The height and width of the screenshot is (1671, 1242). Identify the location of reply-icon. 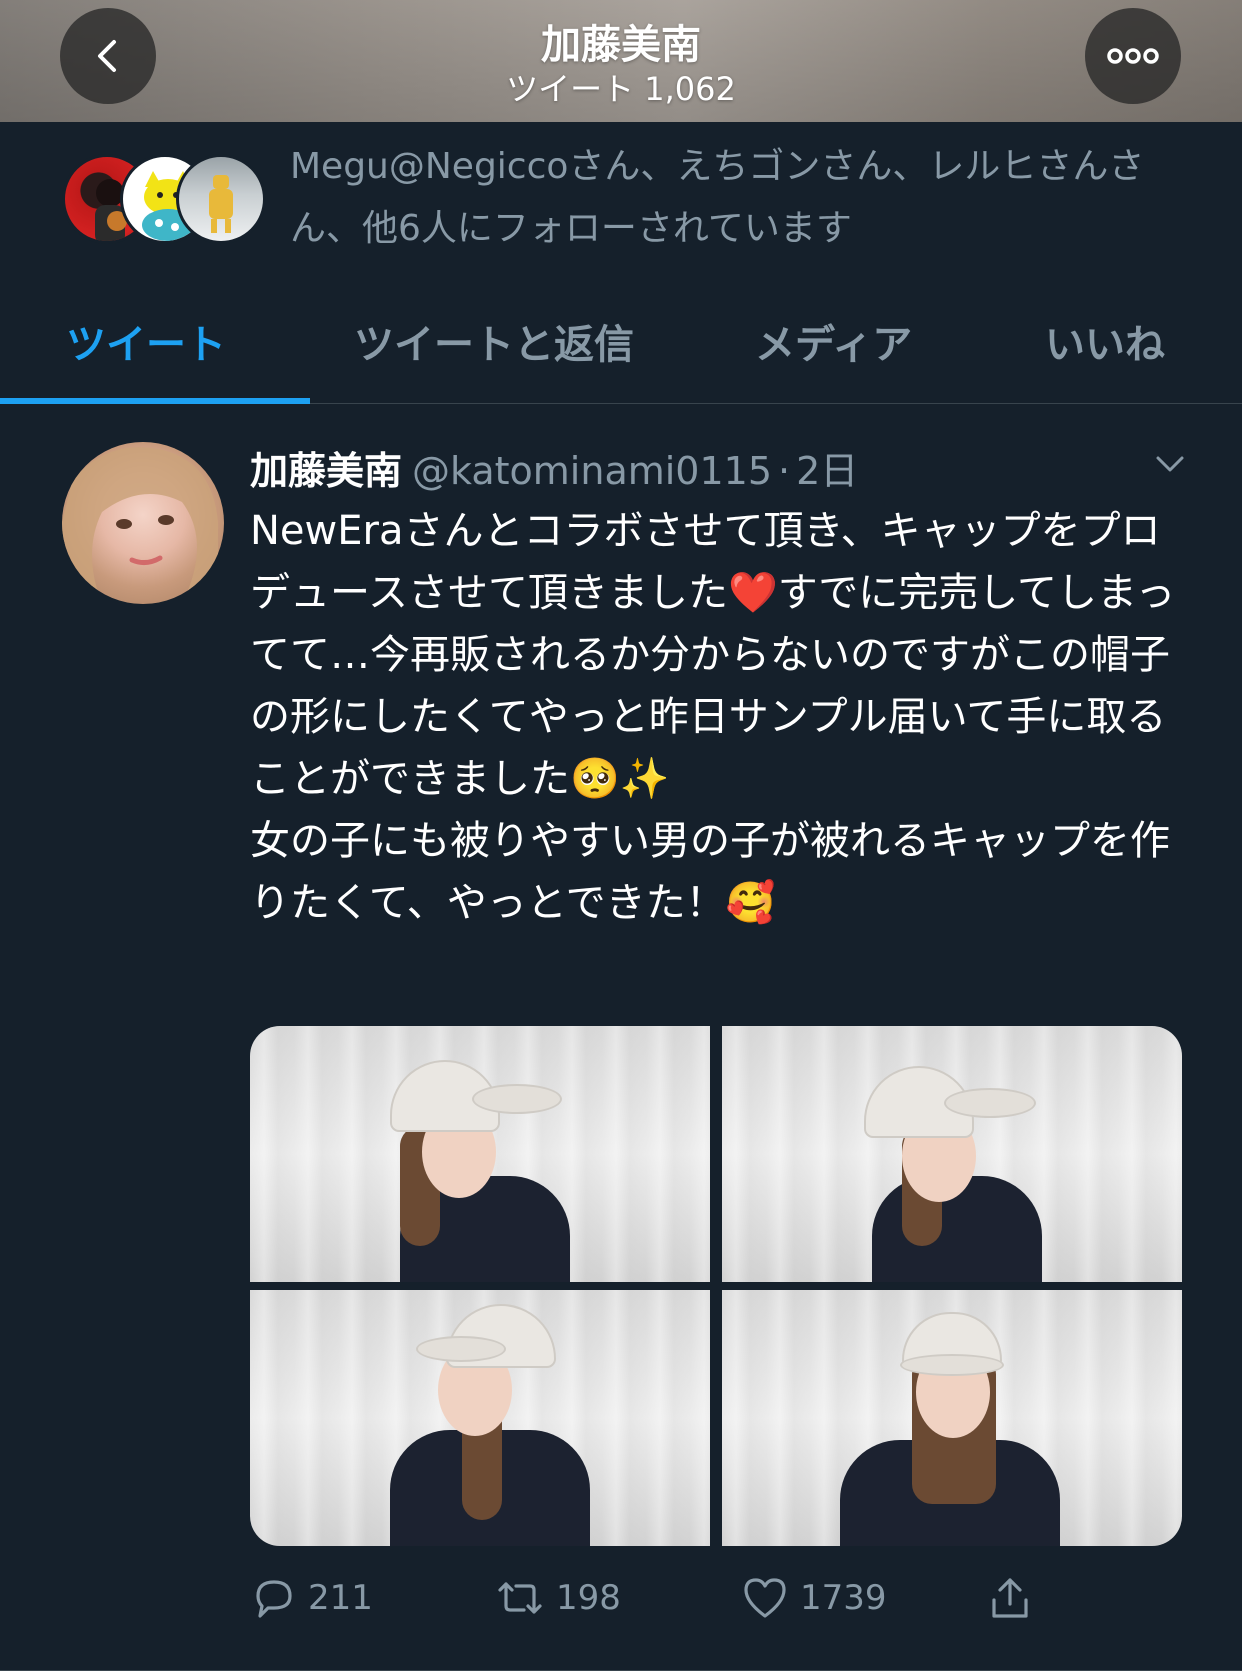
(274, 1599).